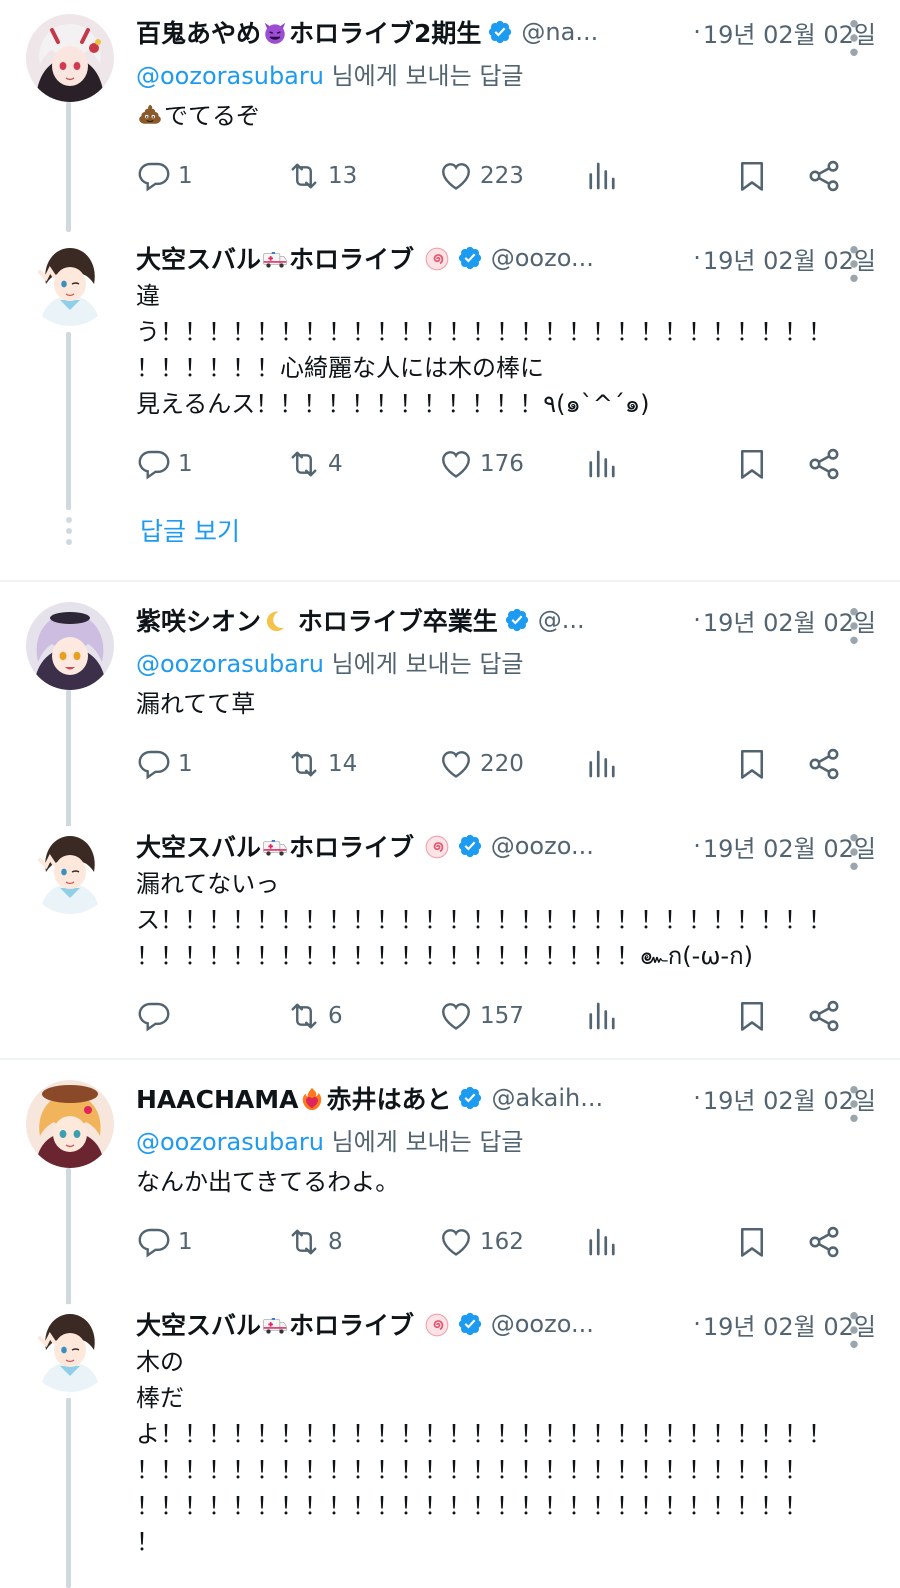 Image resolution: width=900 pixels, height=1588 pixels. Describe the element at coordinates (69, 531) in the screenshot. I see `more-replies-dots-icon` at that location.